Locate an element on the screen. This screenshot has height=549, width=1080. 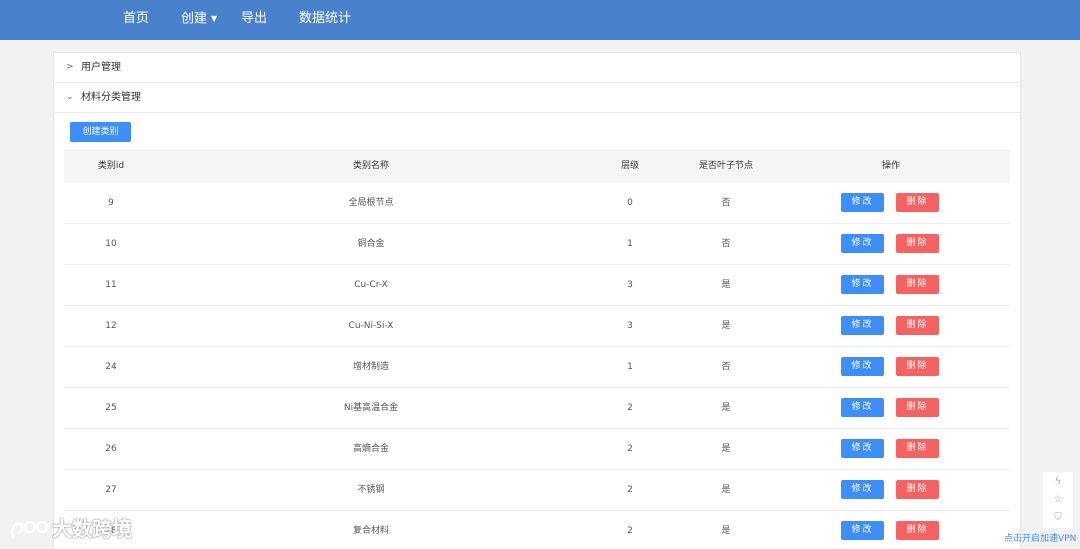
collapse-title: 用户管理 is located at coordinates (101, 67).